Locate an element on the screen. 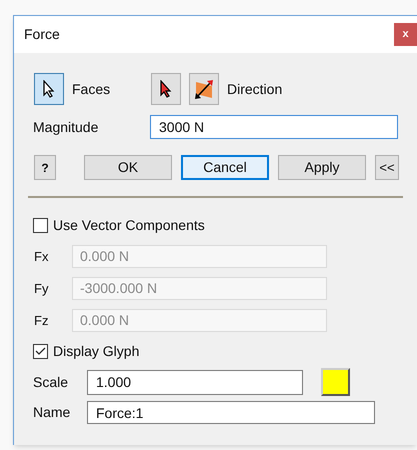 The width and height of the screenshot is (417, 450). dialog-button: Apply is located at coordinates (322, 167).